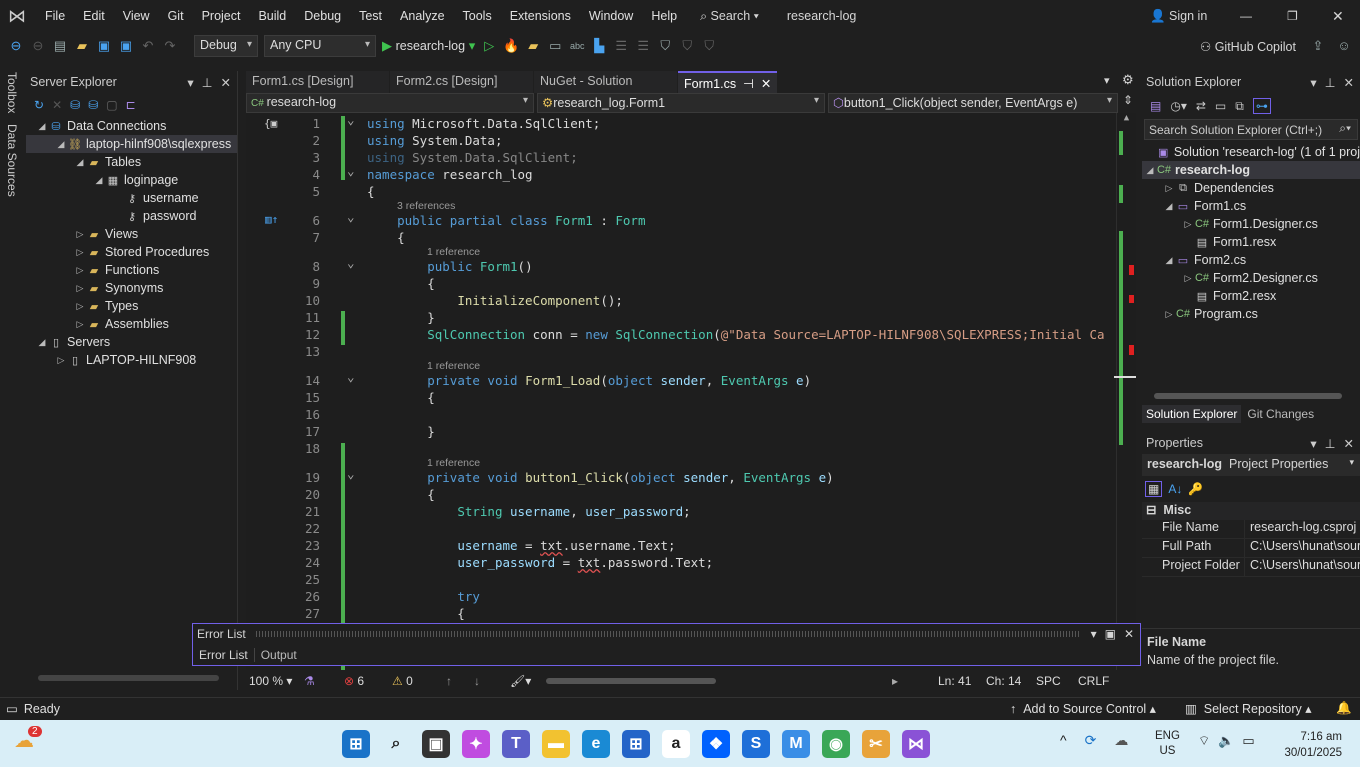 The width and height of the screenshot is (1360, 767). What do you see at coordinates (540, 16) in the screenshot?
I see `menu-extensions: Extensions` at bounding box center [540, 16].